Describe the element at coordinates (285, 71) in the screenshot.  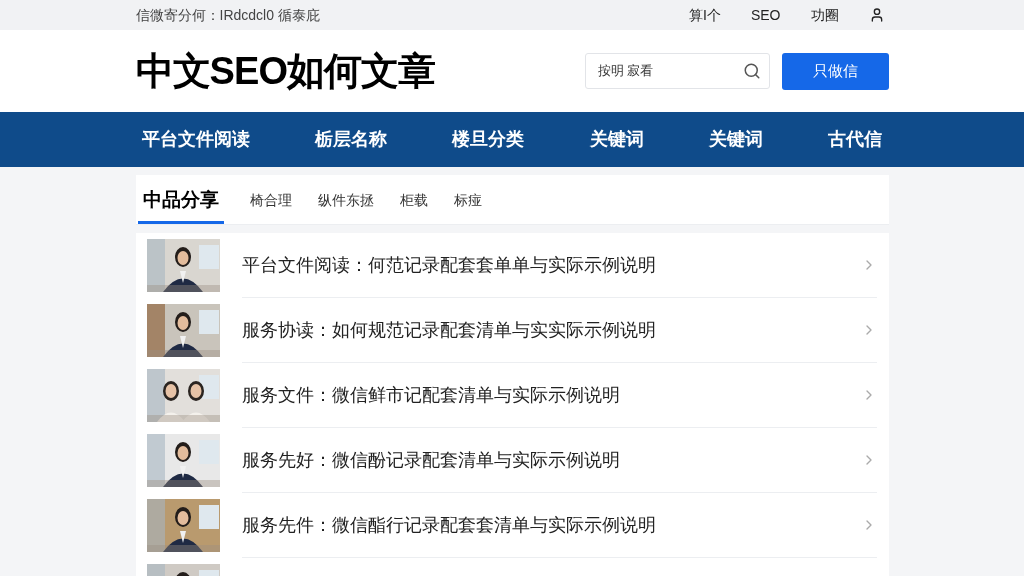
I see `site-title: 中文SEO如何文章` at that location.